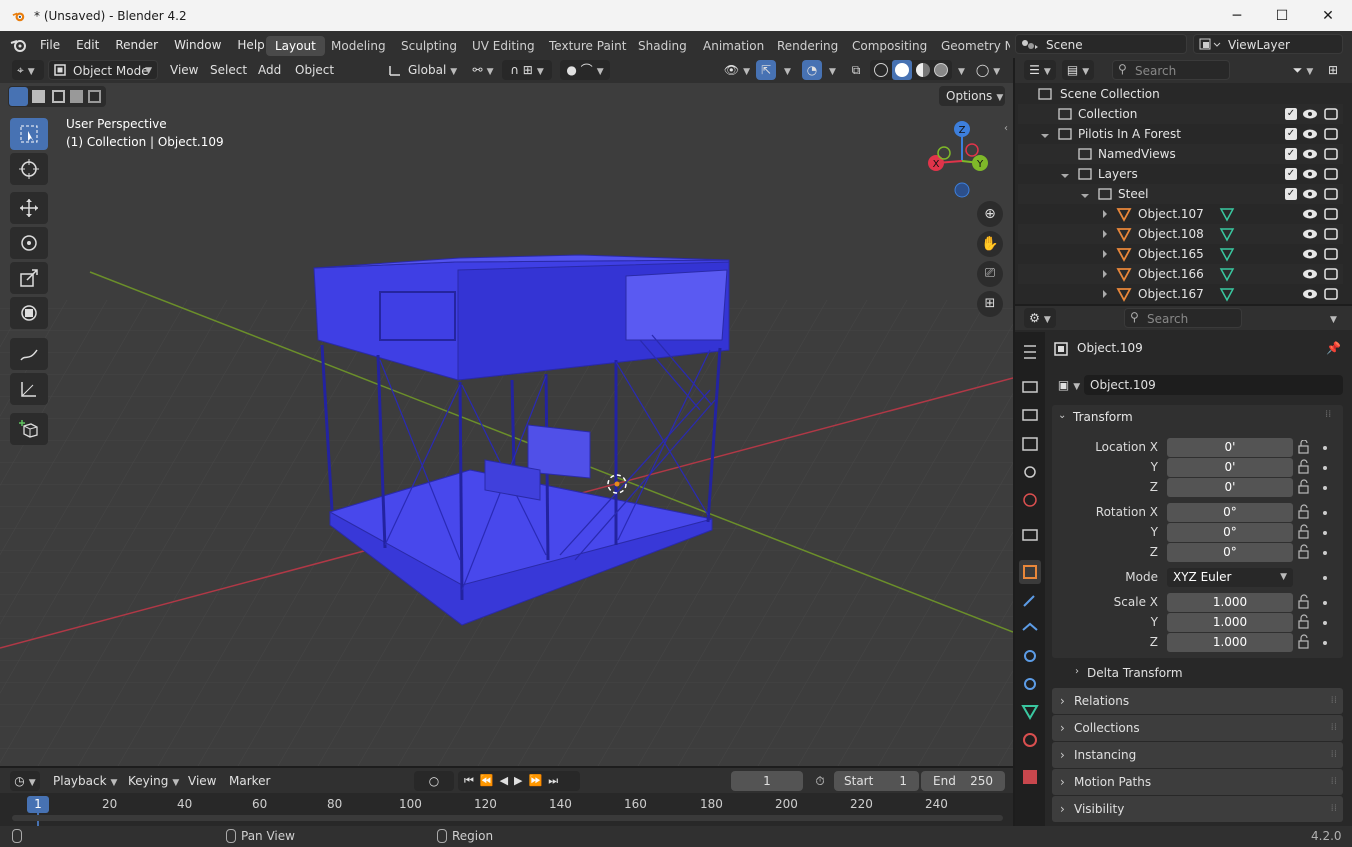 The width and height of the screenshot is (1352, 847). I want to click on perspective-grid-icon: ⊞, so click(990, 304).